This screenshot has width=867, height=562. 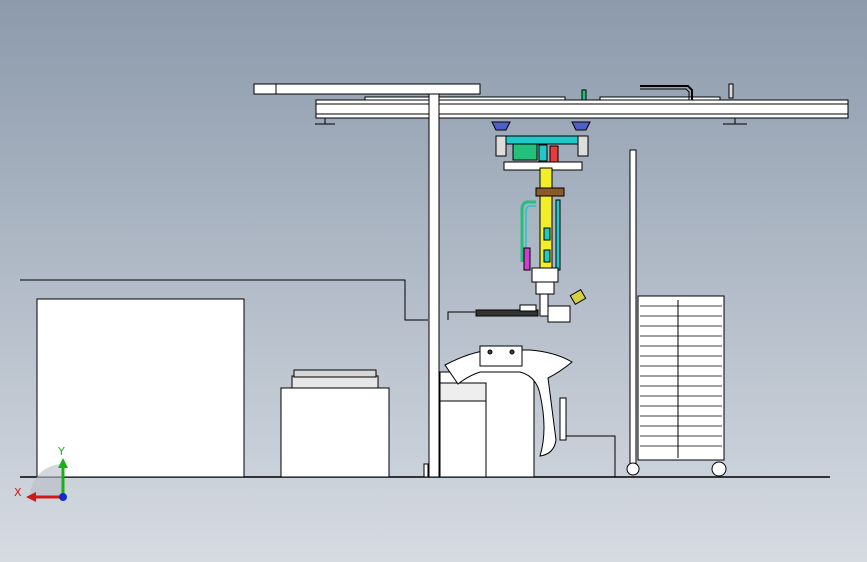 I want to click on right-pole-wheel, so click(x=633, y=469).